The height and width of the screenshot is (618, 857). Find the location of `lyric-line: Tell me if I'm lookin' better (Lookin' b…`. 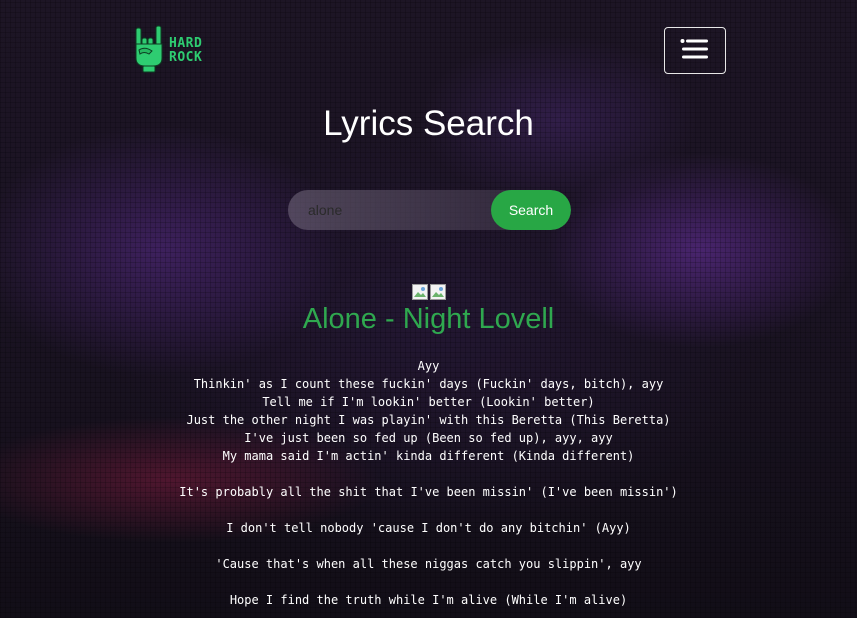

lyric-line: Tell me if I'm lookin' better (Lookin' b… is located at coordinates (428, 402).